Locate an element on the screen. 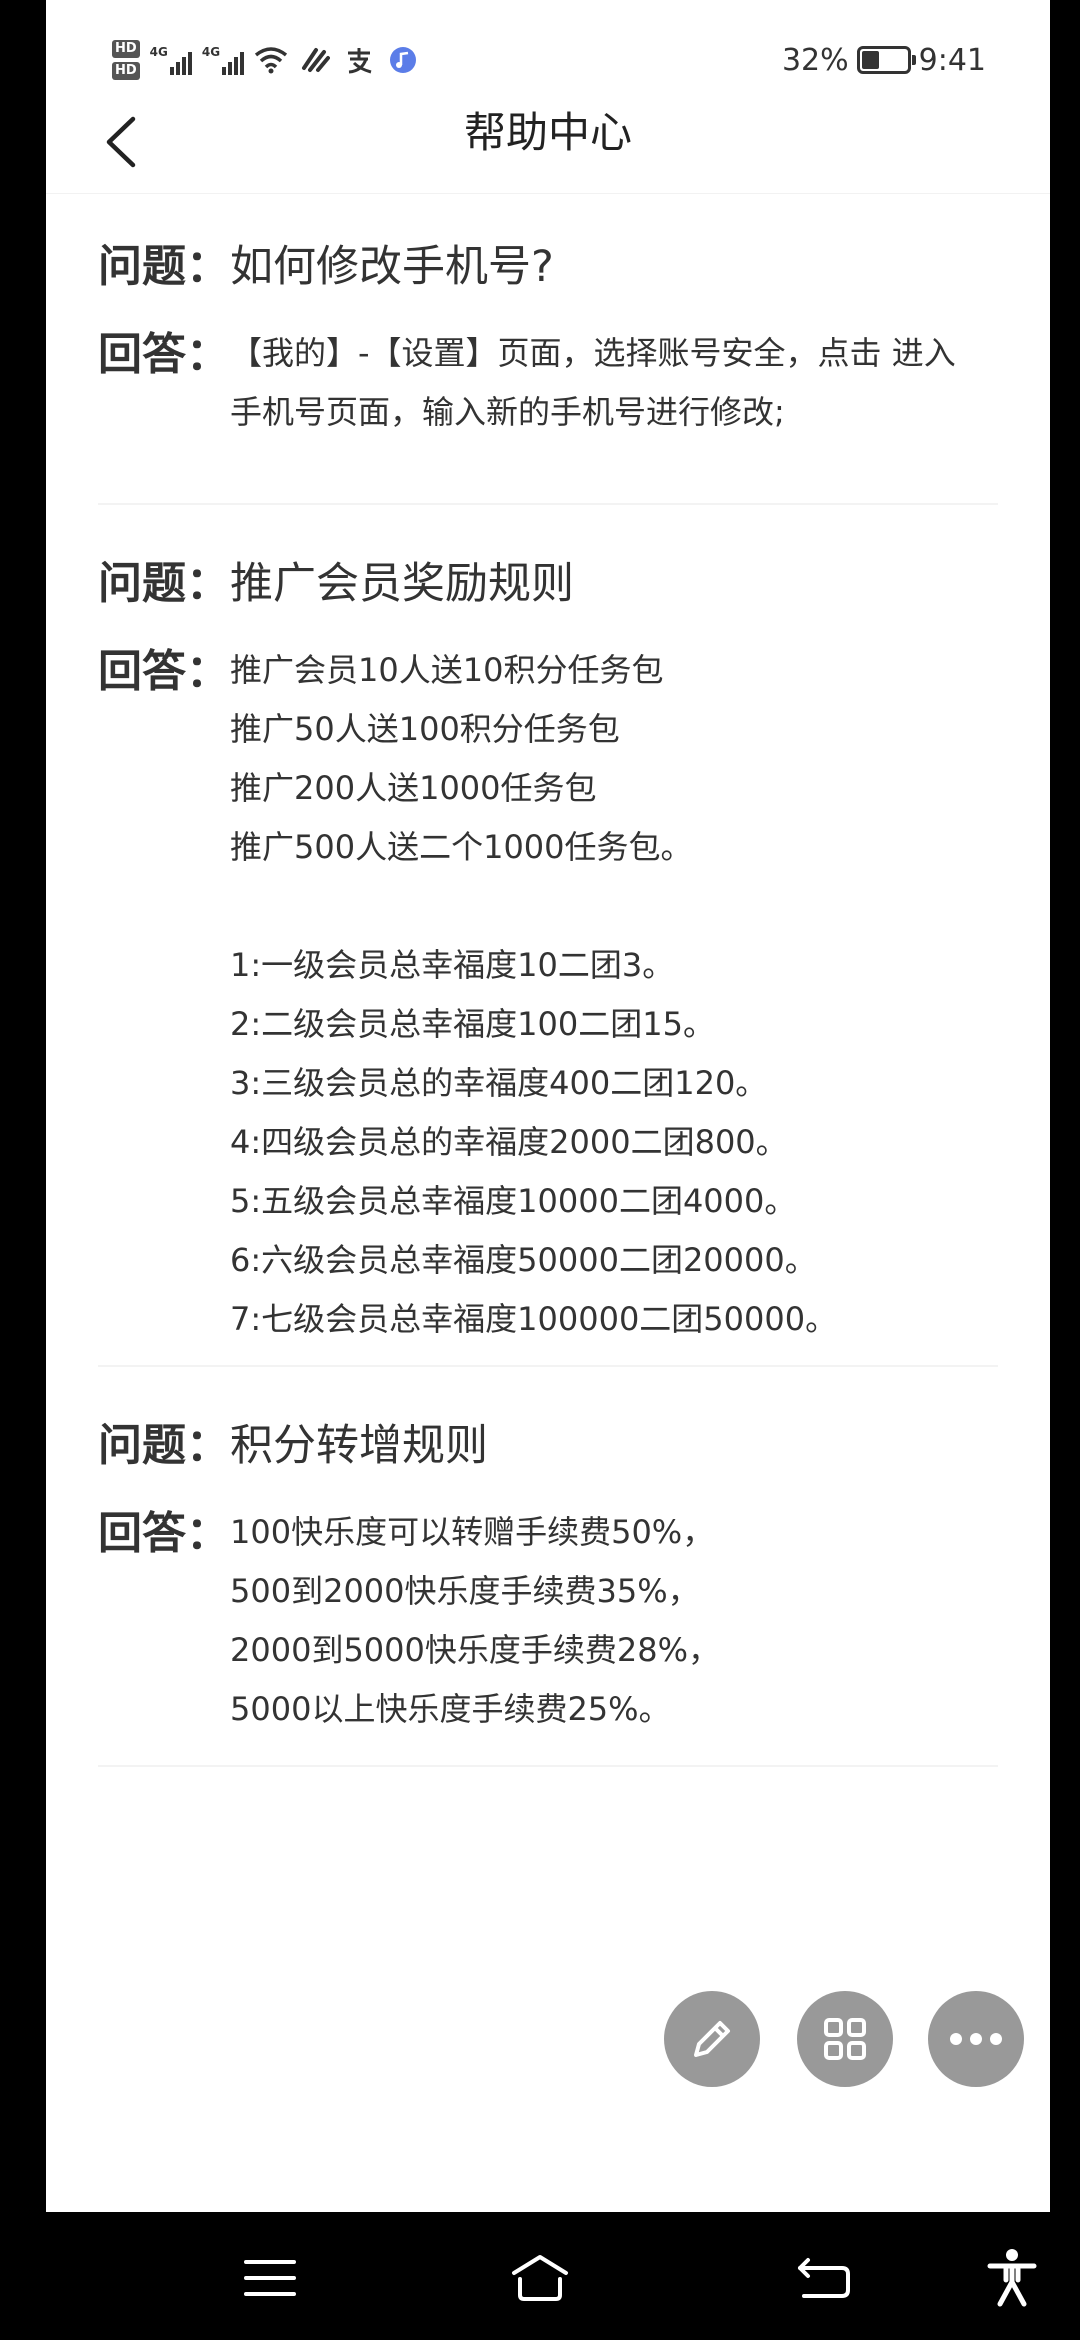 The height and width of the screenshot is (2340, 1080). more-button is located at coordinates (976, 2039).